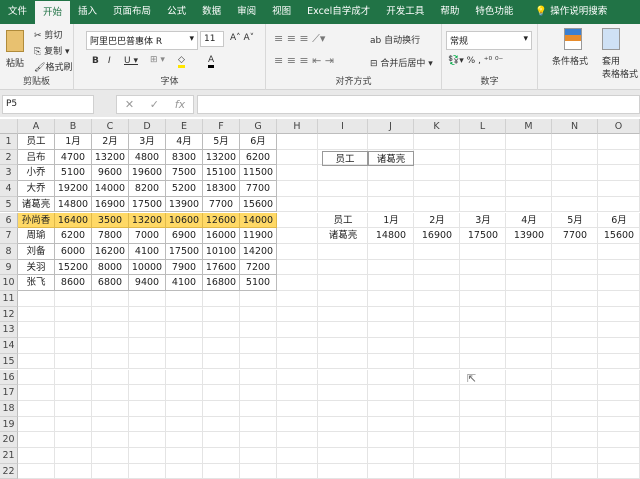 This screenshot has height=479, width=640. What do you see at coordinates (36, 173) in the screenshot?
I see `table-cell: 小乔` at bounding box center [36, 173].